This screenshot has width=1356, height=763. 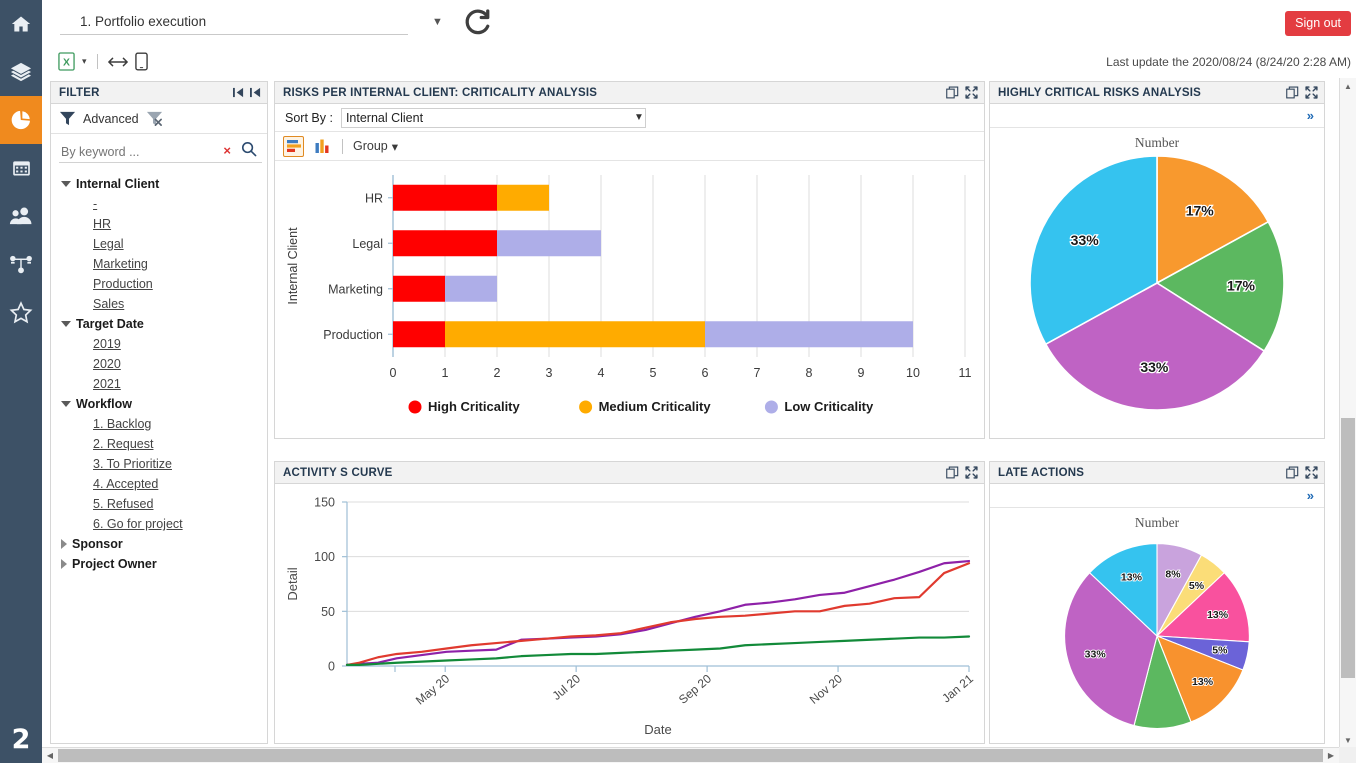 I want to click on filter-item: 3. To Prioritize, so click(x=159, y=464).